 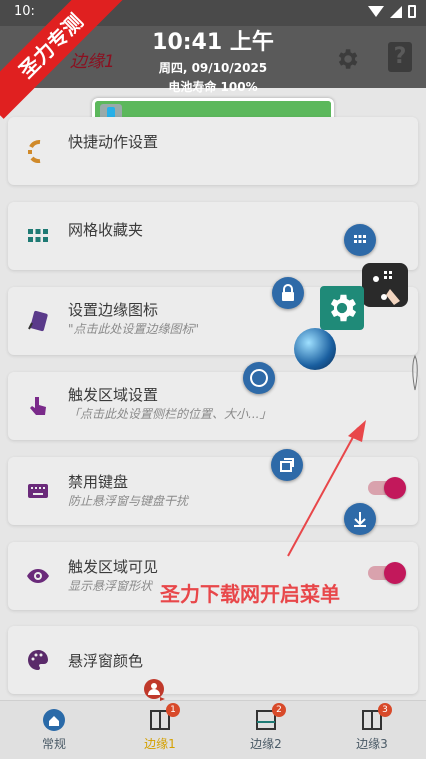 What do you see at coordinates (279, 710) in the screenshot?
I see `badge: 2` at bounding box center [279, 710].